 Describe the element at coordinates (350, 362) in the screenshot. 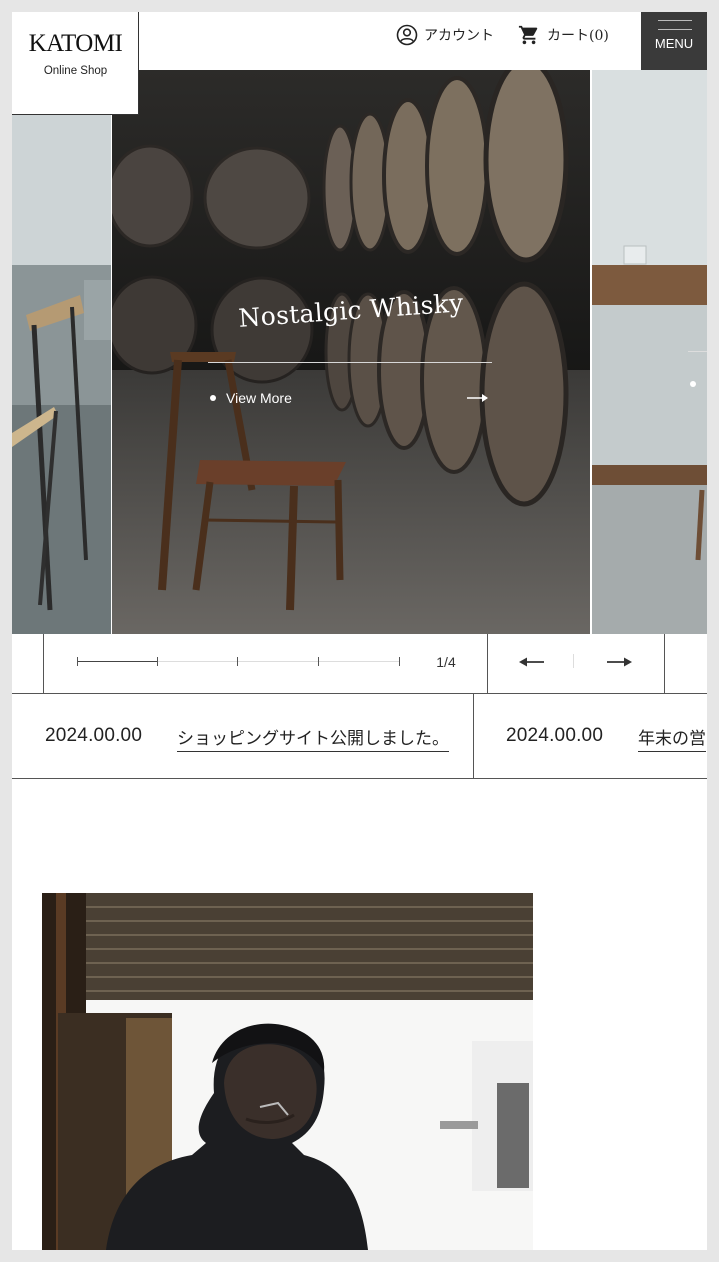

I see `slide-divider` at that location.